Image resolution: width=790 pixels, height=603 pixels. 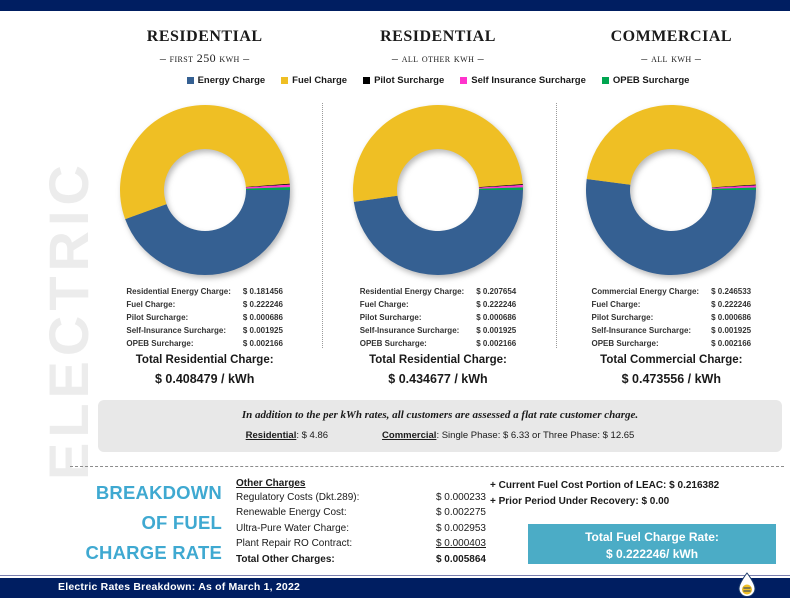 What do you see at coordinates (298, 497) in the screenshot?
I see `other-charge-label: Regulatory Costs (Dkt.289):` at bounding box center [298, 497].